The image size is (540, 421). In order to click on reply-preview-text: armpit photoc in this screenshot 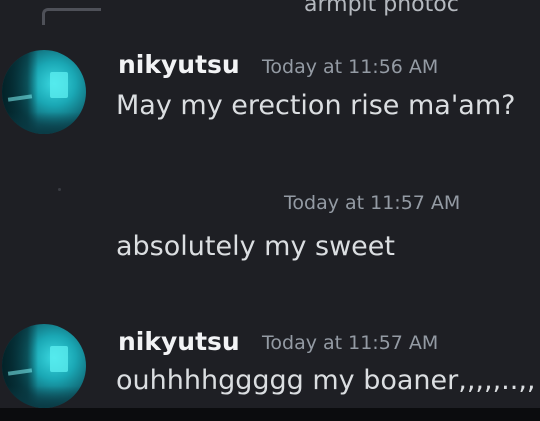, I will do `click(381, 8)`.